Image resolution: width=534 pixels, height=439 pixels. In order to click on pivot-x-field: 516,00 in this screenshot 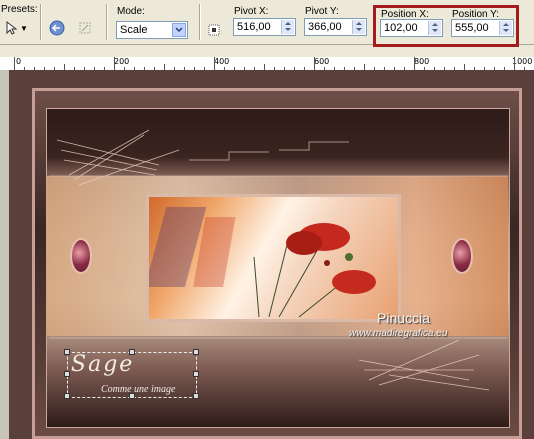, I will do `click(264, 27)`.